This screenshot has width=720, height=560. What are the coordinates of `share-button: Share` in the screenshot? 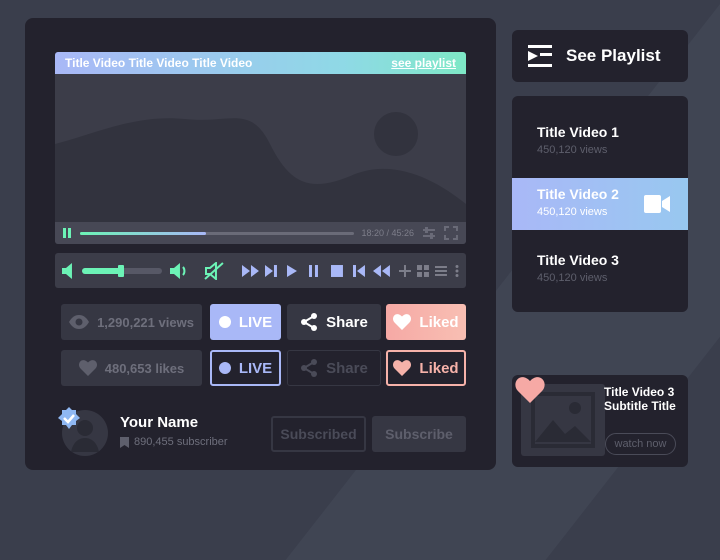 It's located at (334, 322).